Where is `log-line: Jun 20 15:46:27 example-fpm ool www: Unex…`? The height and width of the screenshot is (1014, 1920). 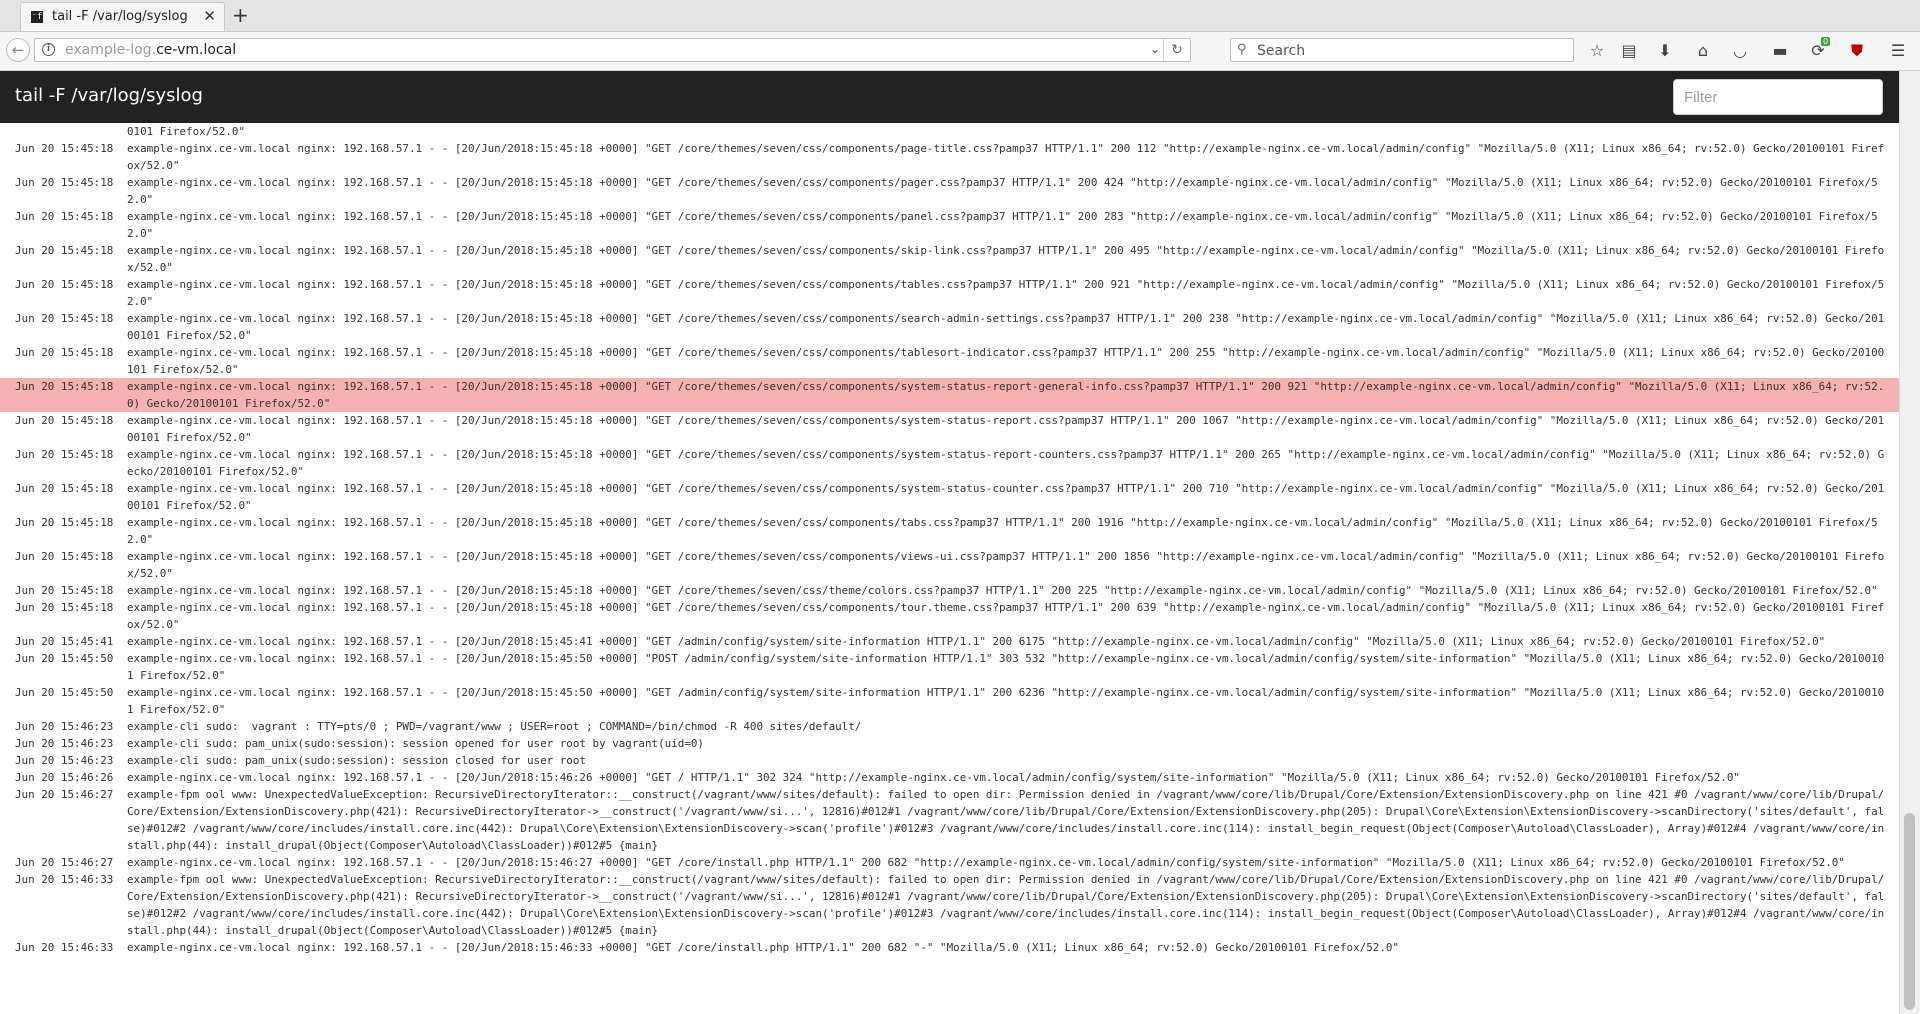
log-line: Jun 20 15:46:27 example-fpm ool www: Unex… is located at coordinates (949, 820).